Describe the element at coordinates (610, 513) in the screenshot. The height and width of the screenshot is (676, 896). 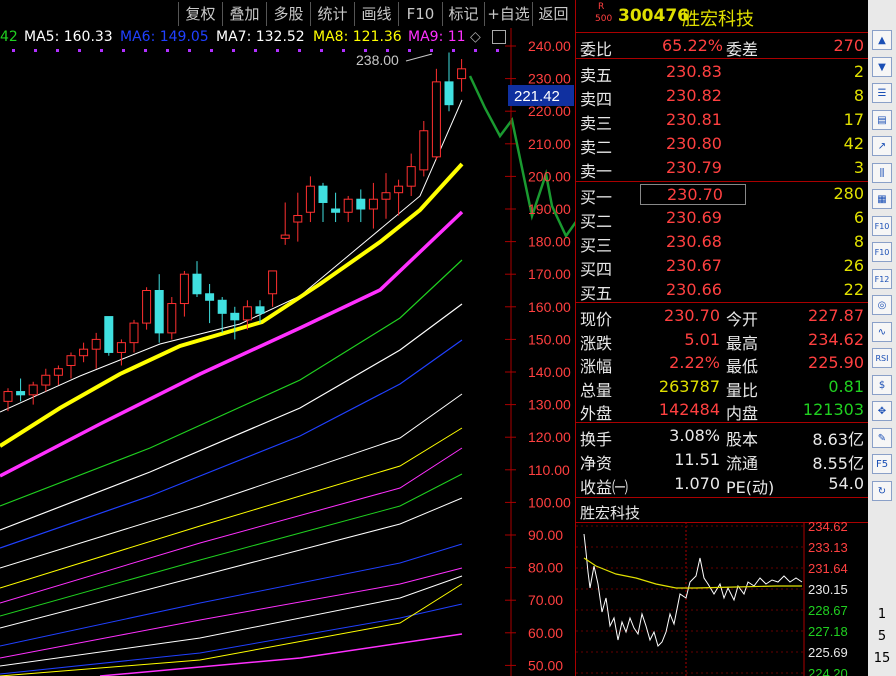
I see `mini-chart-title: 胜宏科技` at that location.